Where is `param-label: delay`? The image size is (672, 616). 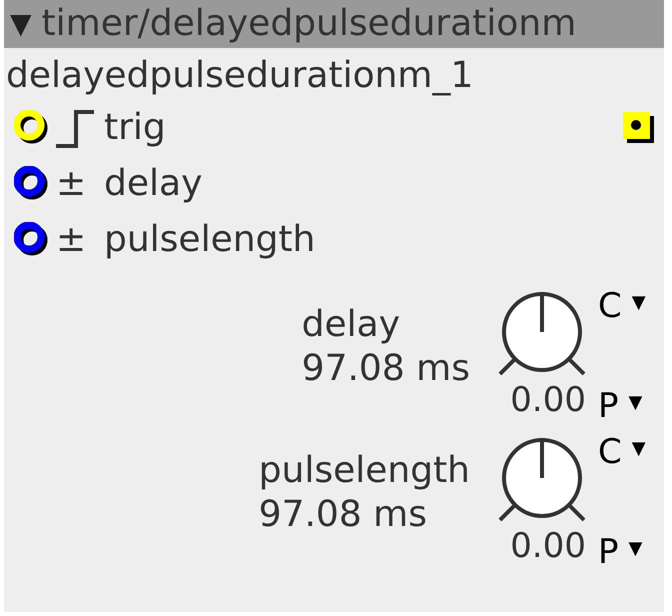
param-label: delay is located at coordinates (352, 325).